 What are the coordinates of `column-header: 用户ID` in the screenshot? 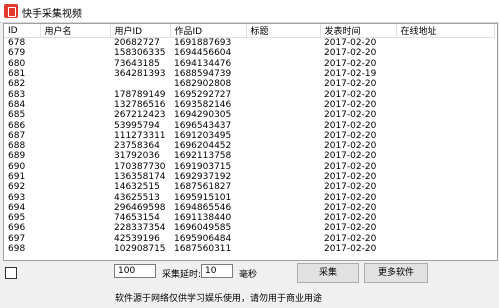 It's located at (140, 31).